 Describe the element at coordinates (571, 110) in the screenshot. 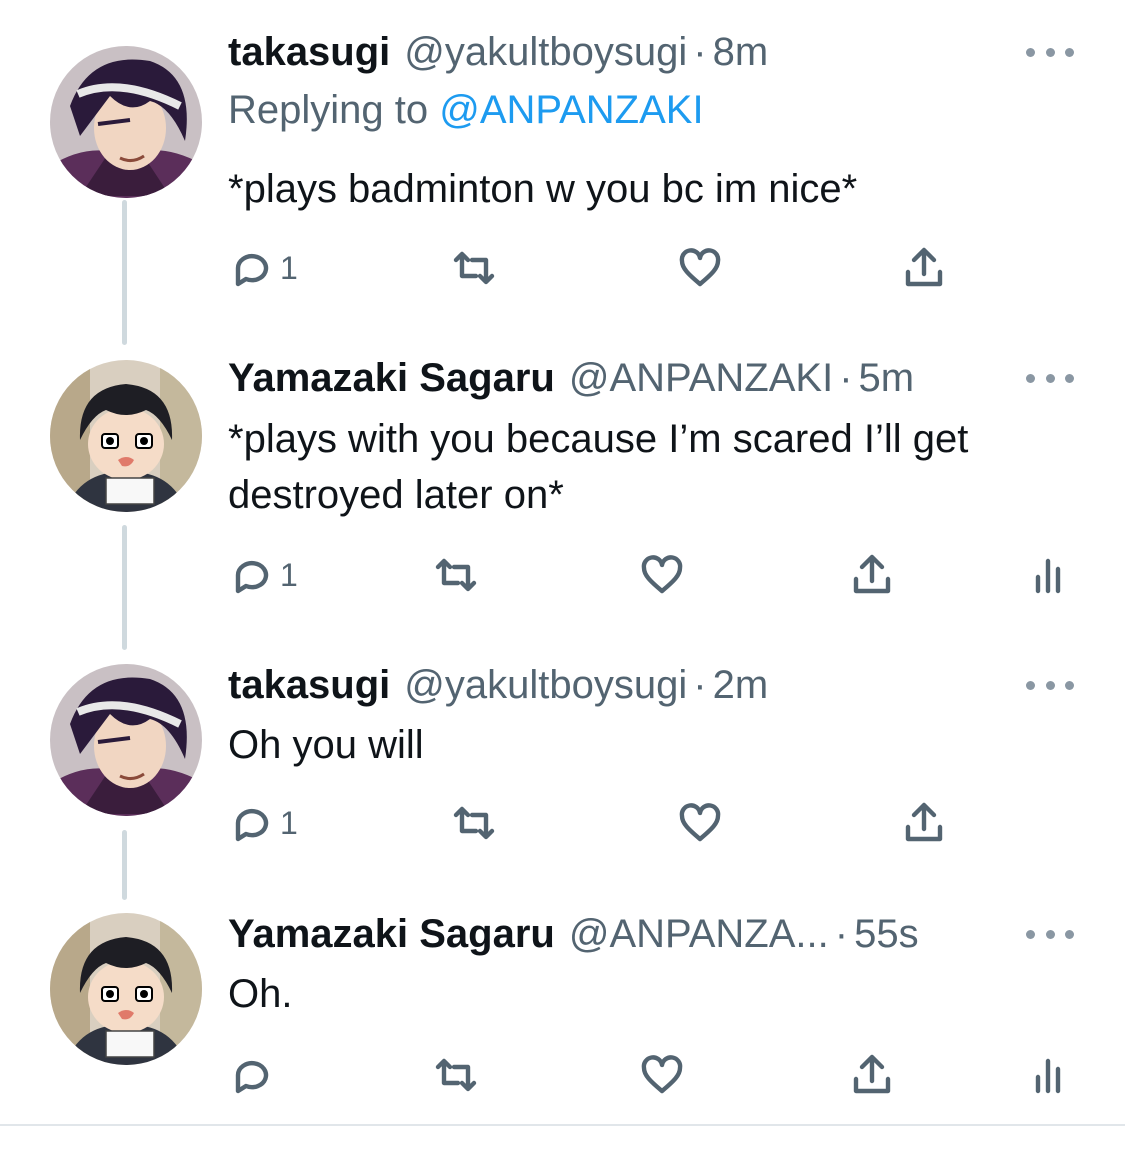

I see `mention-link: @ANPANZAKI` at that location.